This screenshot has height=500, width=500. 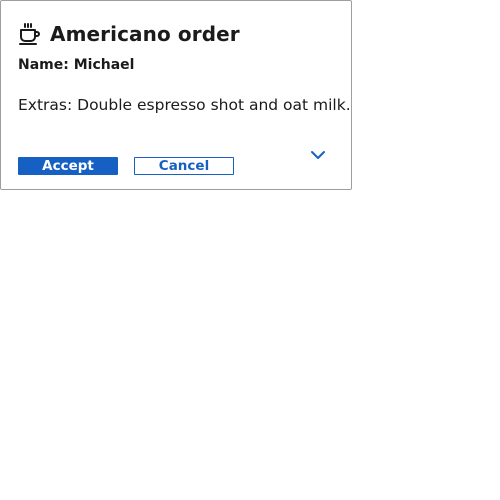 I want to click on card-title: Americano order, so click(x=145, y=34).